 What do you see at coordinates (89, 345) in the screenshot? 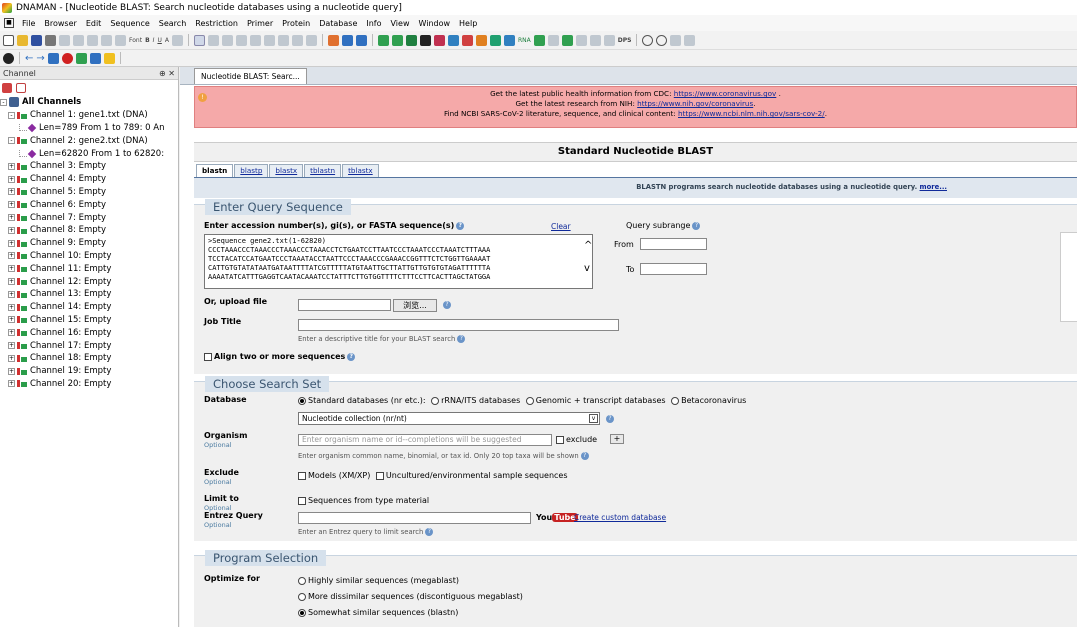
I see `channel-item: + Channel 17: Empty` at bounding box center [89, 345].